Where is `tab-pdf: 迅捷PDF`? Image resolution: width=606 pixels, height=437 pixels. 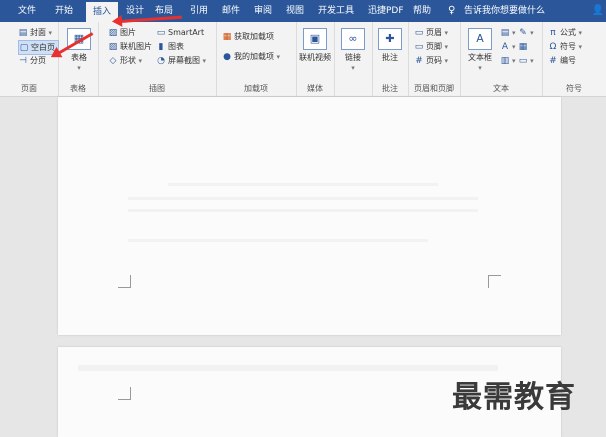 tab-pdf: 迅捷PDF is located at coordinates (386, 11).